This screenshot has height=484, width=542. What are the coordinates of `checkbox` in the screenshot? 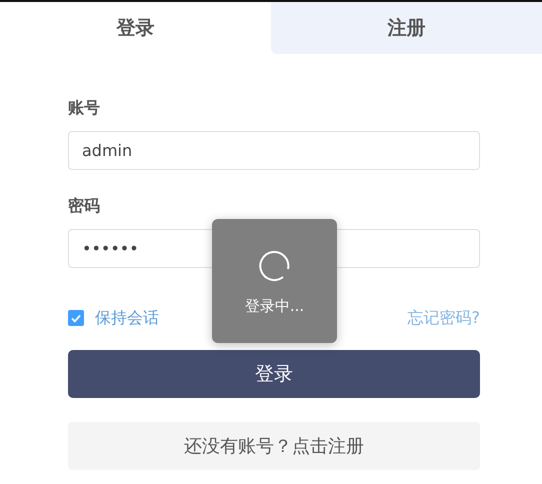 It's located at (76, 318).